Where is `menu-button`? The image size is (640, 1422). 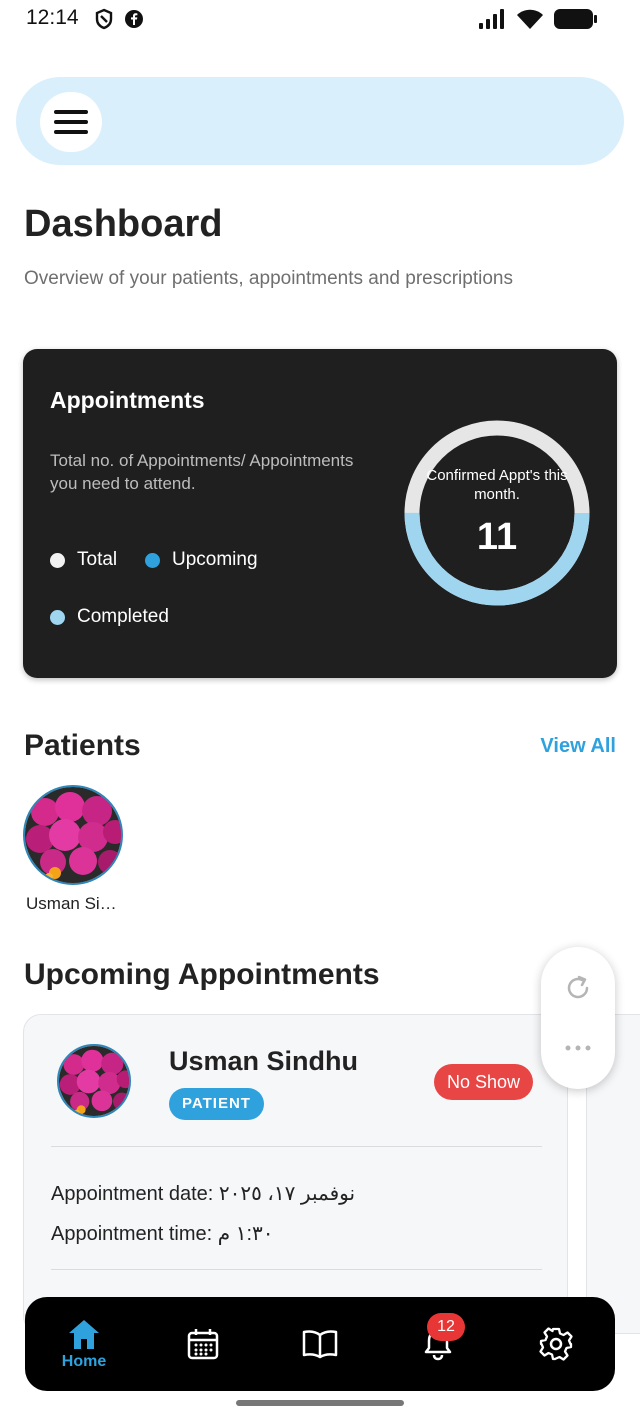 menu-button is located at coordinates (71, 122).